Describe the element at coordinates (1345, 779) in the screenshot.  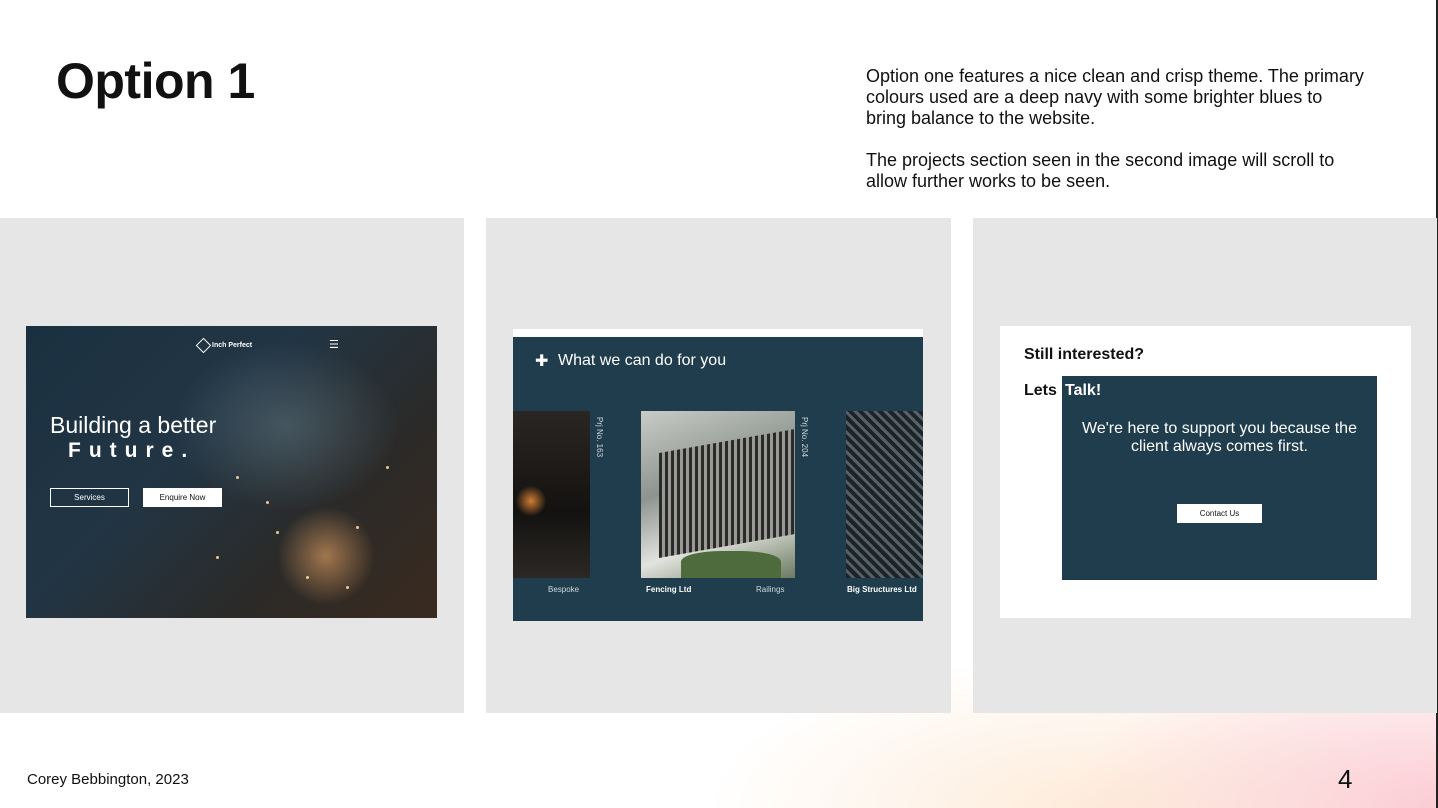
I see `page-number: 4` at that location.